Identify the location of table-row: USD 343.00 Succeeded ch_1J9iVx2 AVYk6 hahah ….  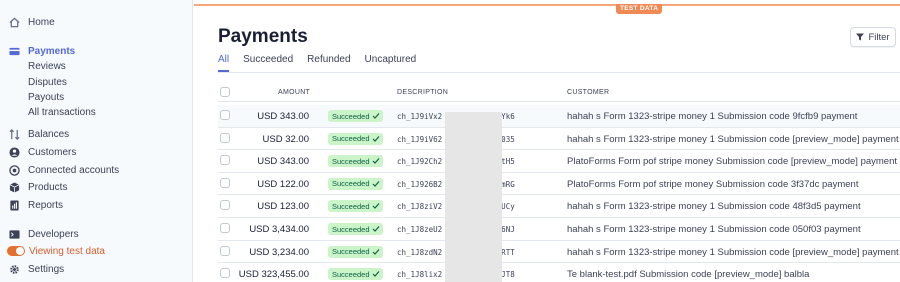
(559, 116).